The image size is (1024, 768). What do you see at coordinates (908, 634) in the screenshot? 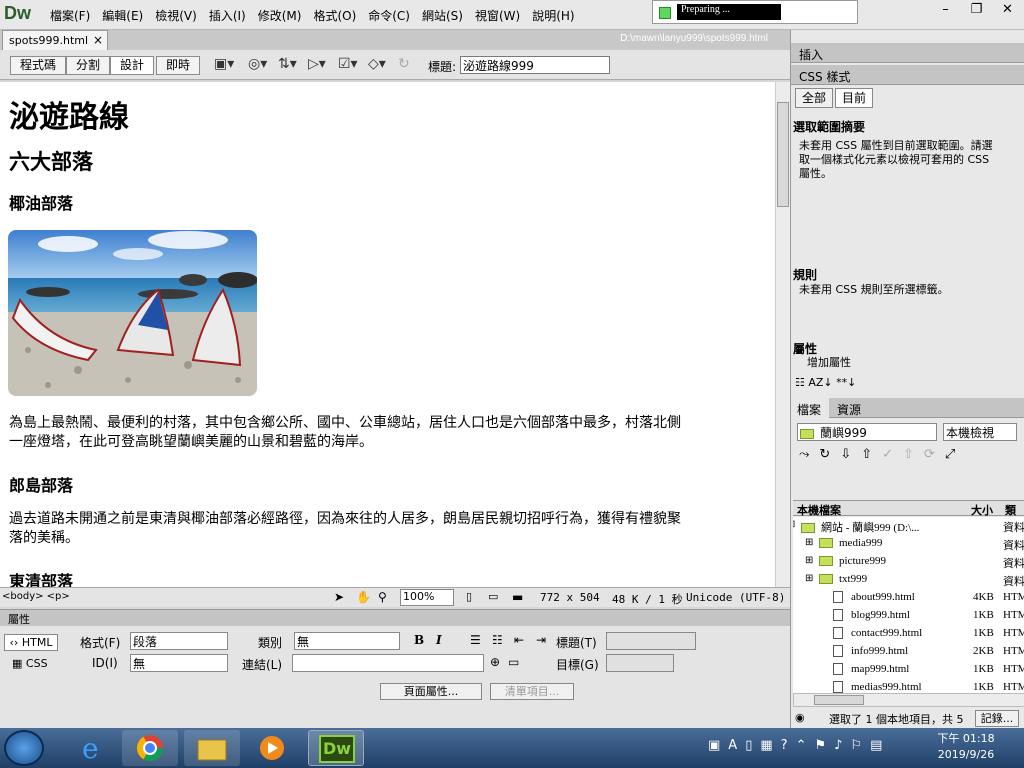
I see `file-row: contact999.html 1KB HTM` at bounding box center [908, 634].